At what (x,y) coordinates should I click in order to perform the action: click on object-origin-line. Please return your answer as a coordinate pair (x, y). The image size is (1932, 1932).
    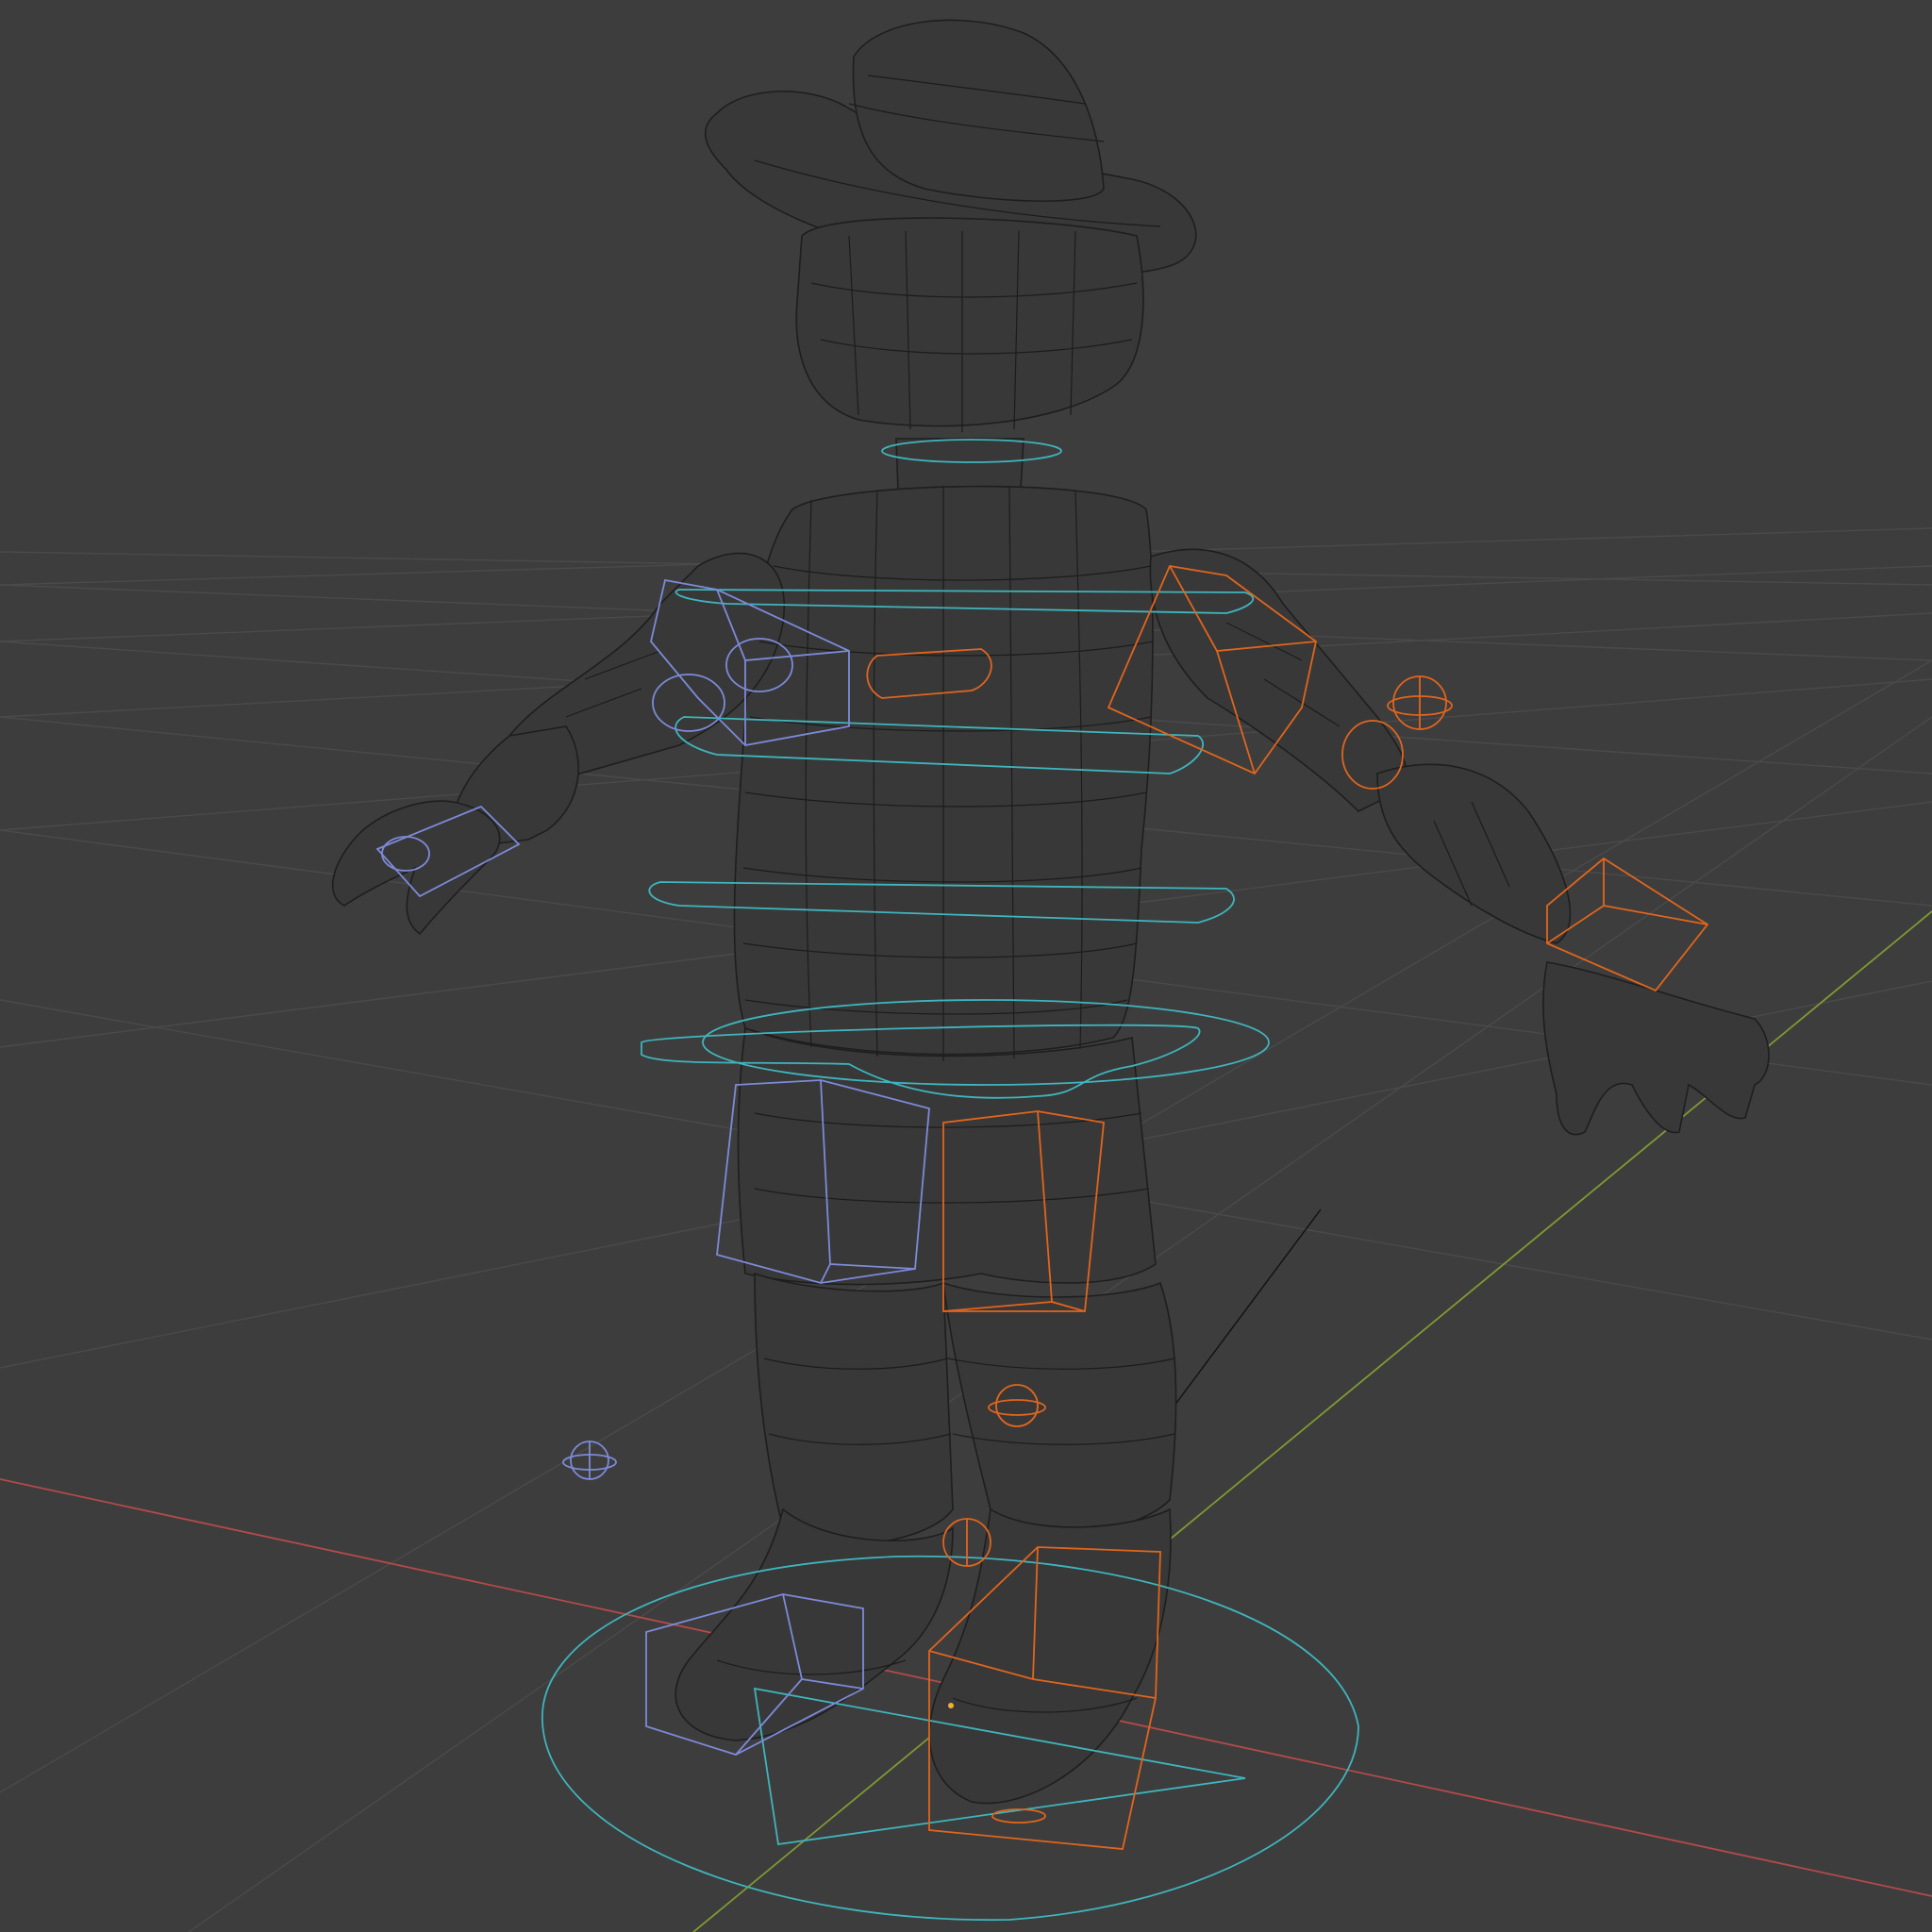
    Looking at the image, I should click on (1241, 1317).